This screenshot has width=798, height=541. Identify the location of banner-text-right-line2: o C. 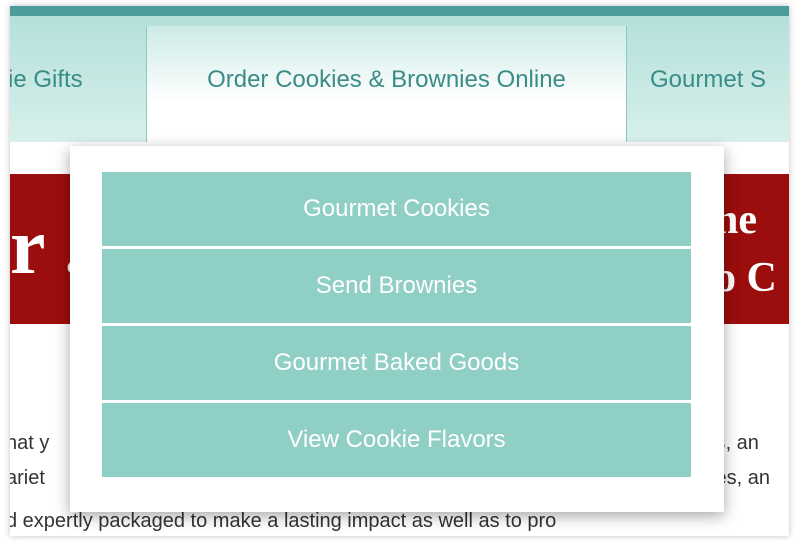
(746, 278).